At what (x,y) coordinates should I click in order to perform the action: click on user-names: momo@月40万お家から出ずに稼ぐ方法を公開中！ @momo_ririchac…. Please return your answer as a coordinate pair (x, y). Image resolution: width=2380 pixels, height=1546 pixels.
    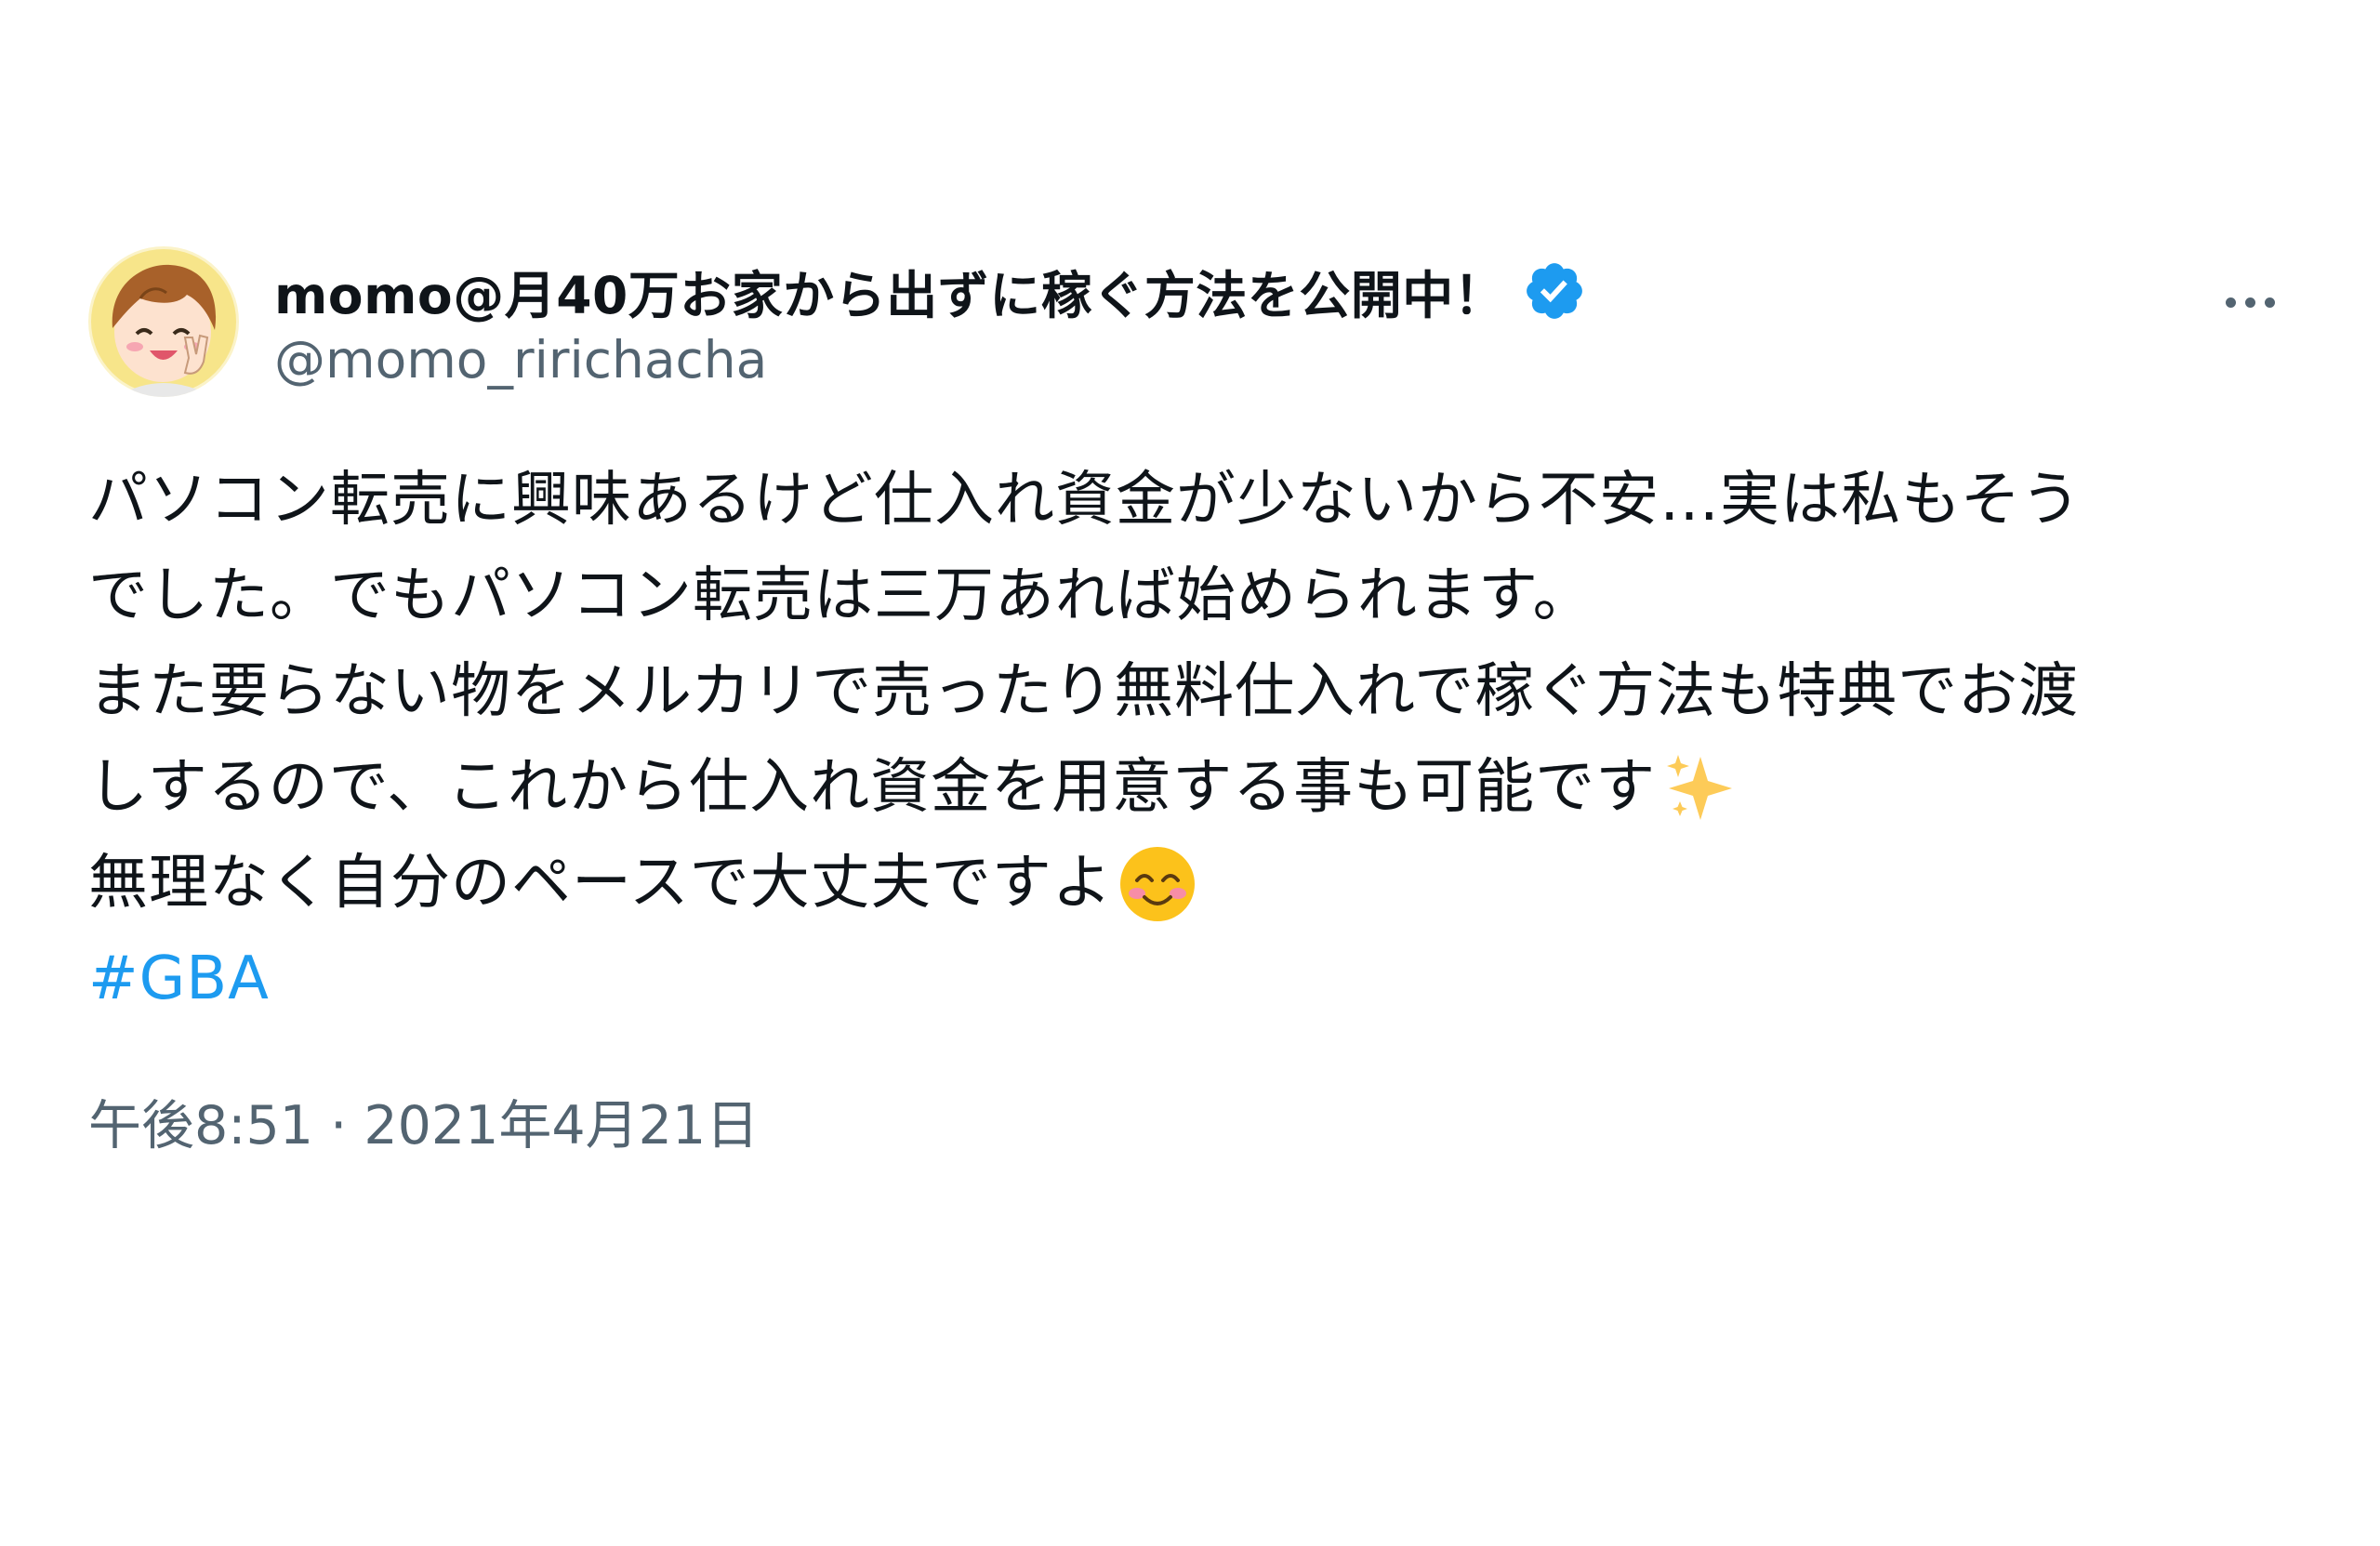
    Looking at the image, I should click on (930, 322).